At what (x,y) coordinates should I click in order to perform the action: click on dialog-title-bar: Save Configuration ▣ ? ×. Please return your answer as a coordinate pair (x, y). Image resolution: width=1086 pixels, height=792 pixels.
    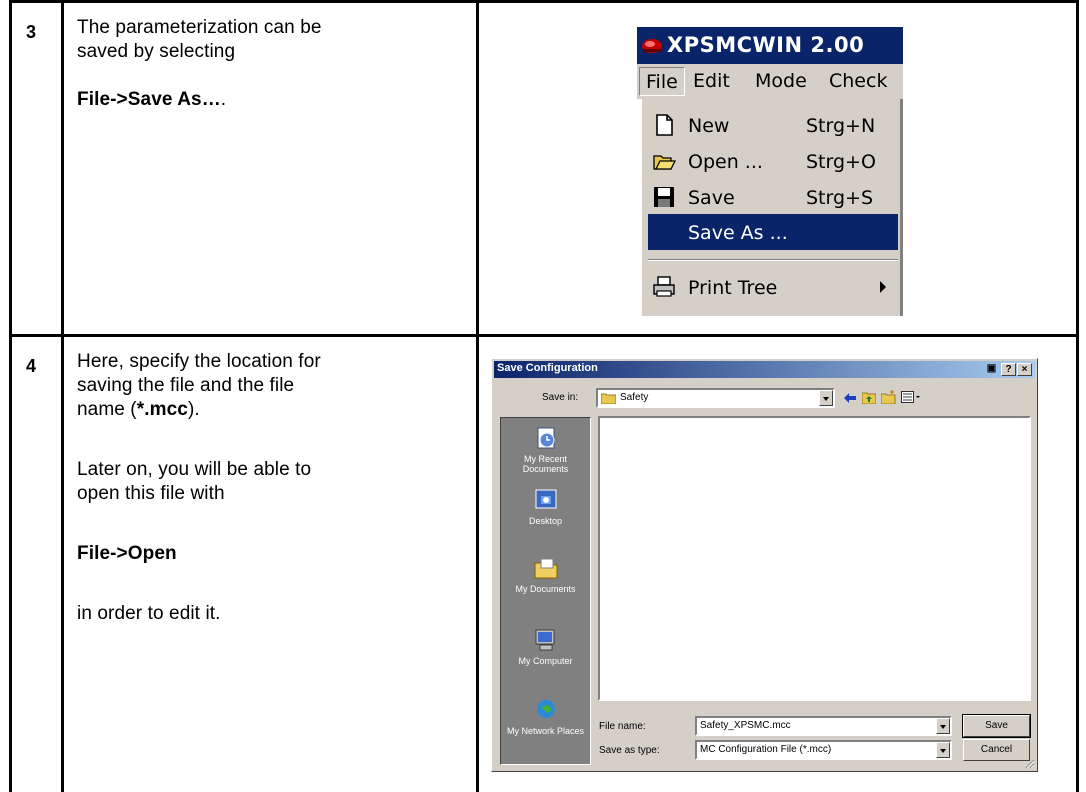
    Looking at the image, I should click on (764, 369).